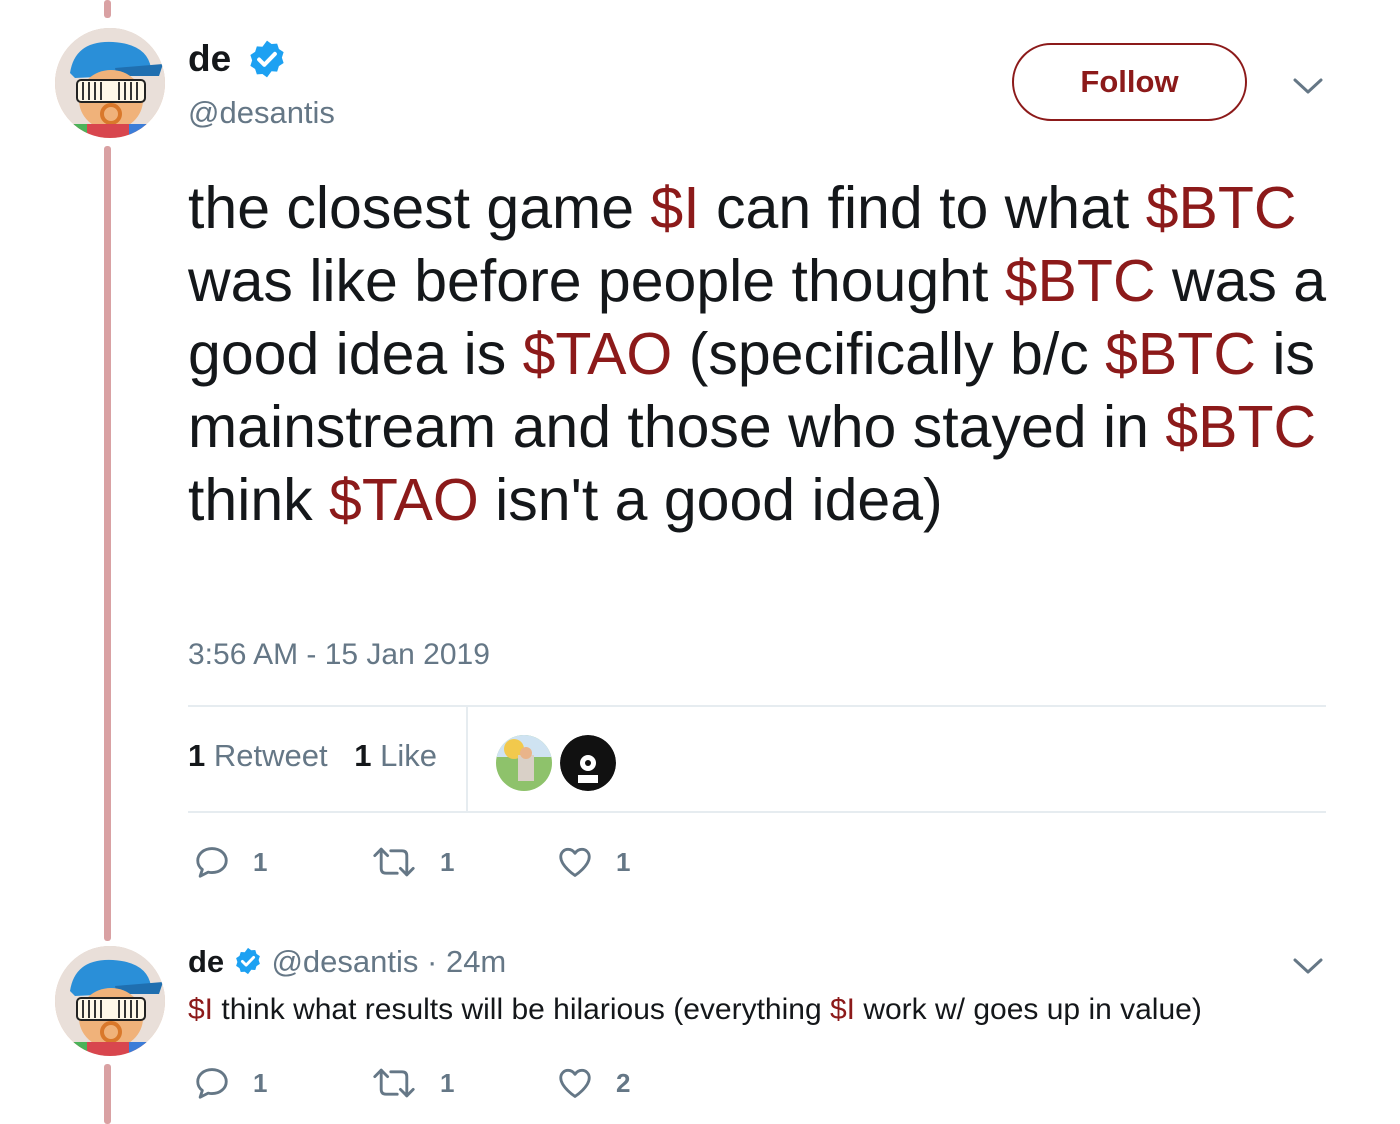  Describe the element at coordinates (922, 208) in the screenshot. I see `tweet-text-segment: can find to what` at that location.